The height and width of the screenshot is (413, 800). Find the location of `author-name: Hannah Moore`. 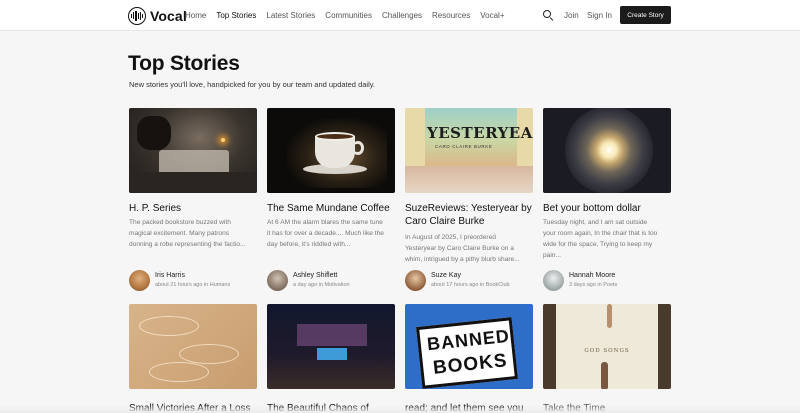

author-name: Hannah Moore is located at coordinates (593, 276).